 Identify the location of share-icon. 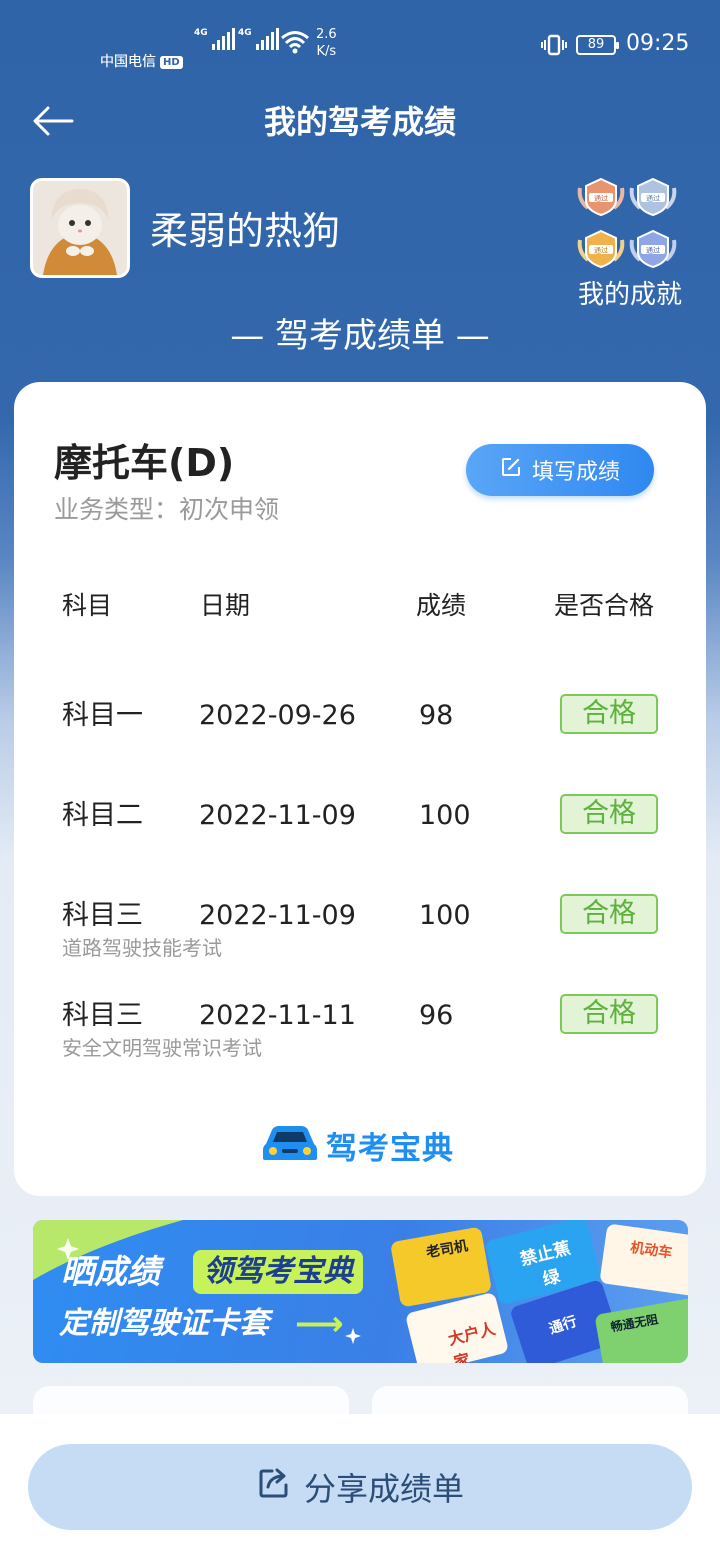
(274, 1487).